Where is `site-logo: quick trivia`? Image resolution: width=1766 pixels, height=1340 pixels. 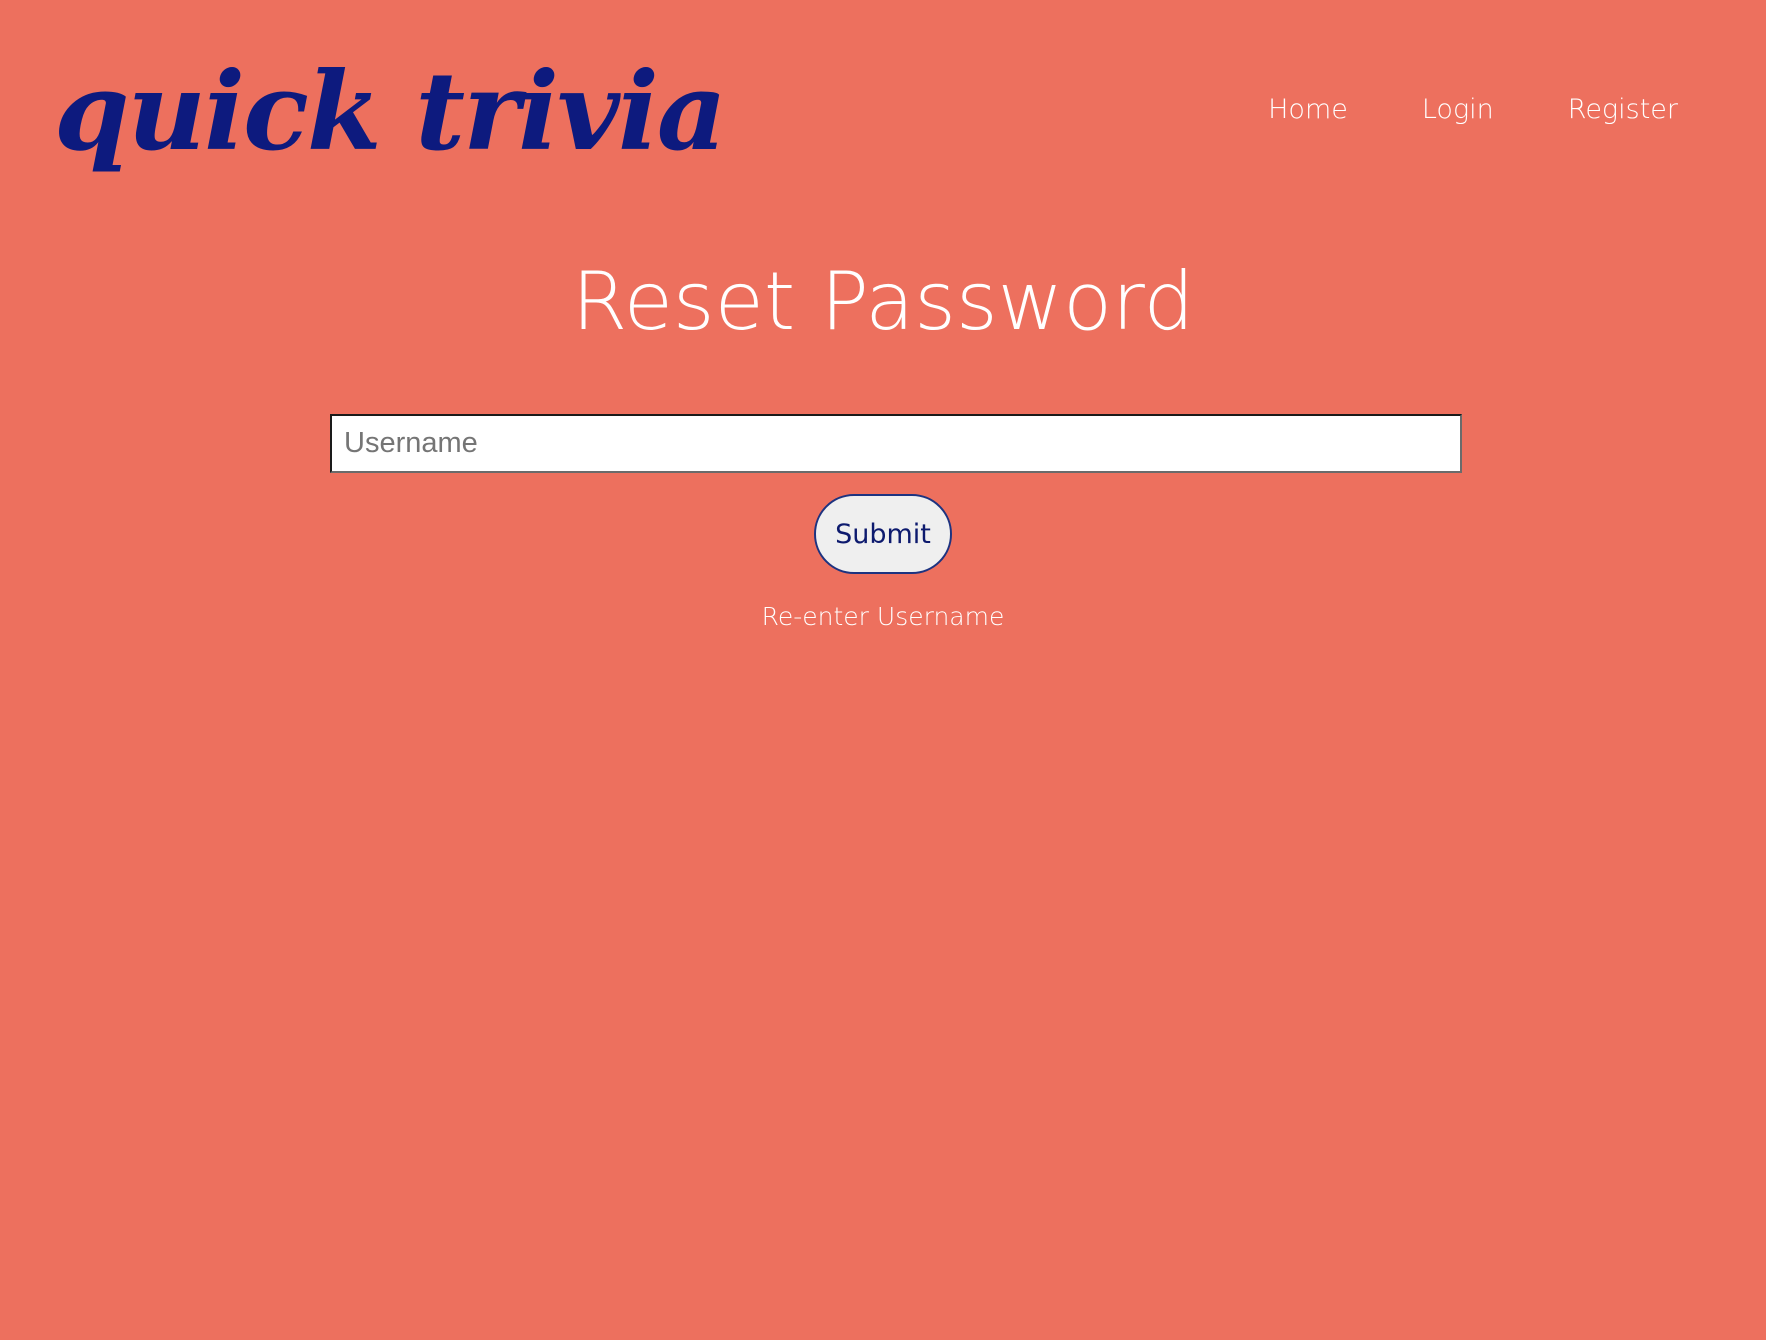 site-logo: quick trivia is located at coordinates (390, 112).